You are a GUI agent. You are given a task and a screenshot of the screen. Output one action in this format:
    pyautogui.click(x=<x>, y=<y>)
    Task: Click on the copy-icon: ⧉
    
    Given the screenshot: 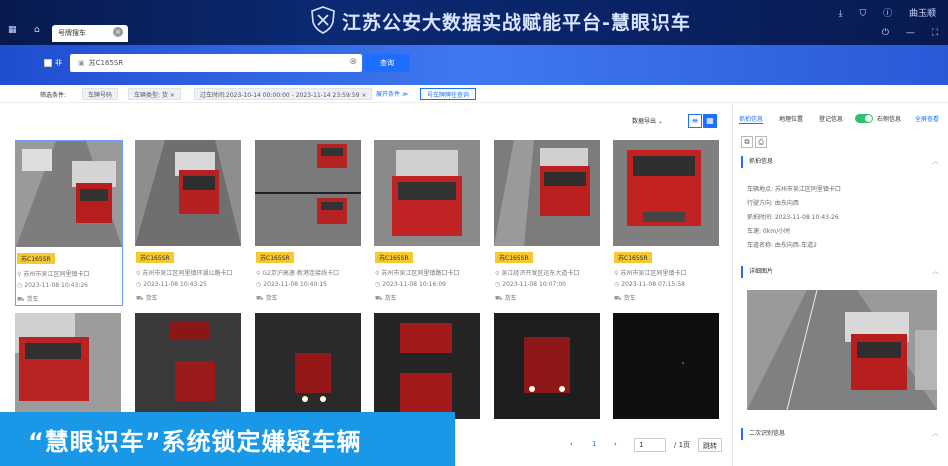 What is the action you would take?
    pyautogui.click(x=747, y=142)
    